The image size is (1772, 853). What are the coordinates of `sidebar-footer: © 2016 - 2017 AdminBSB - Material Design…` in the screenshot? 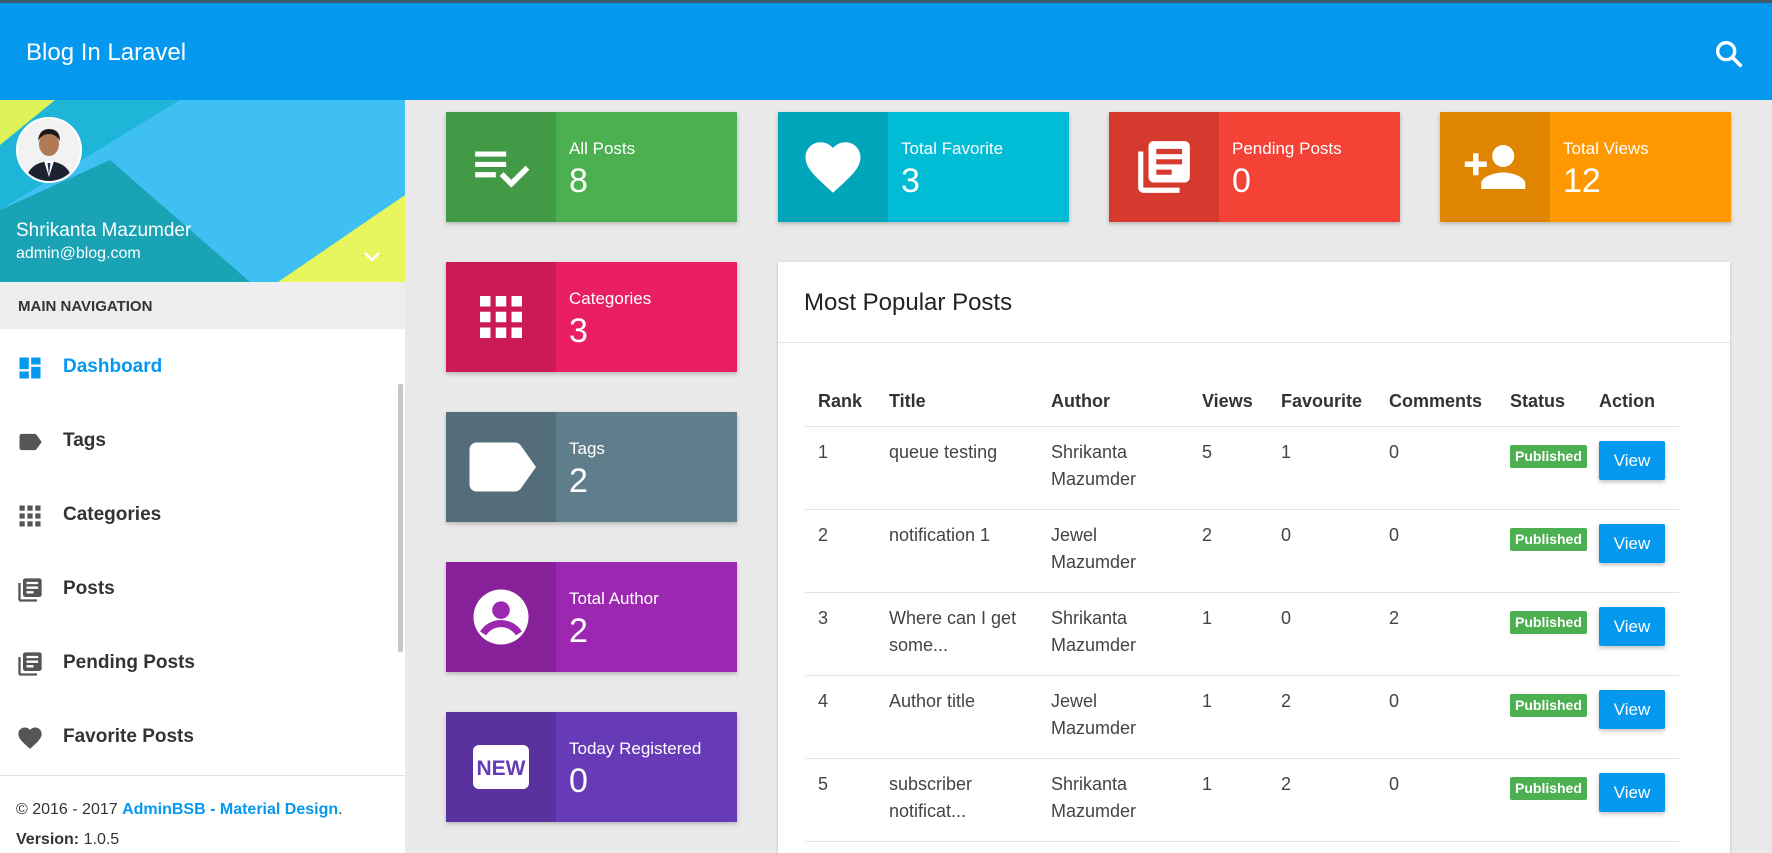 It's located at (202, 814).